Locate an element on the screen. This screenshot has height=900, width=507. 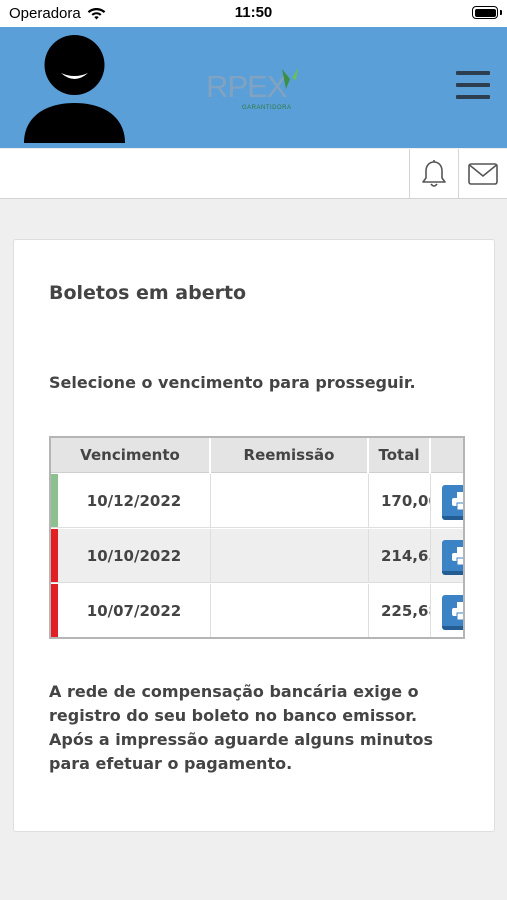
total-cell: 225,68 is located at coordinates (400, 610).